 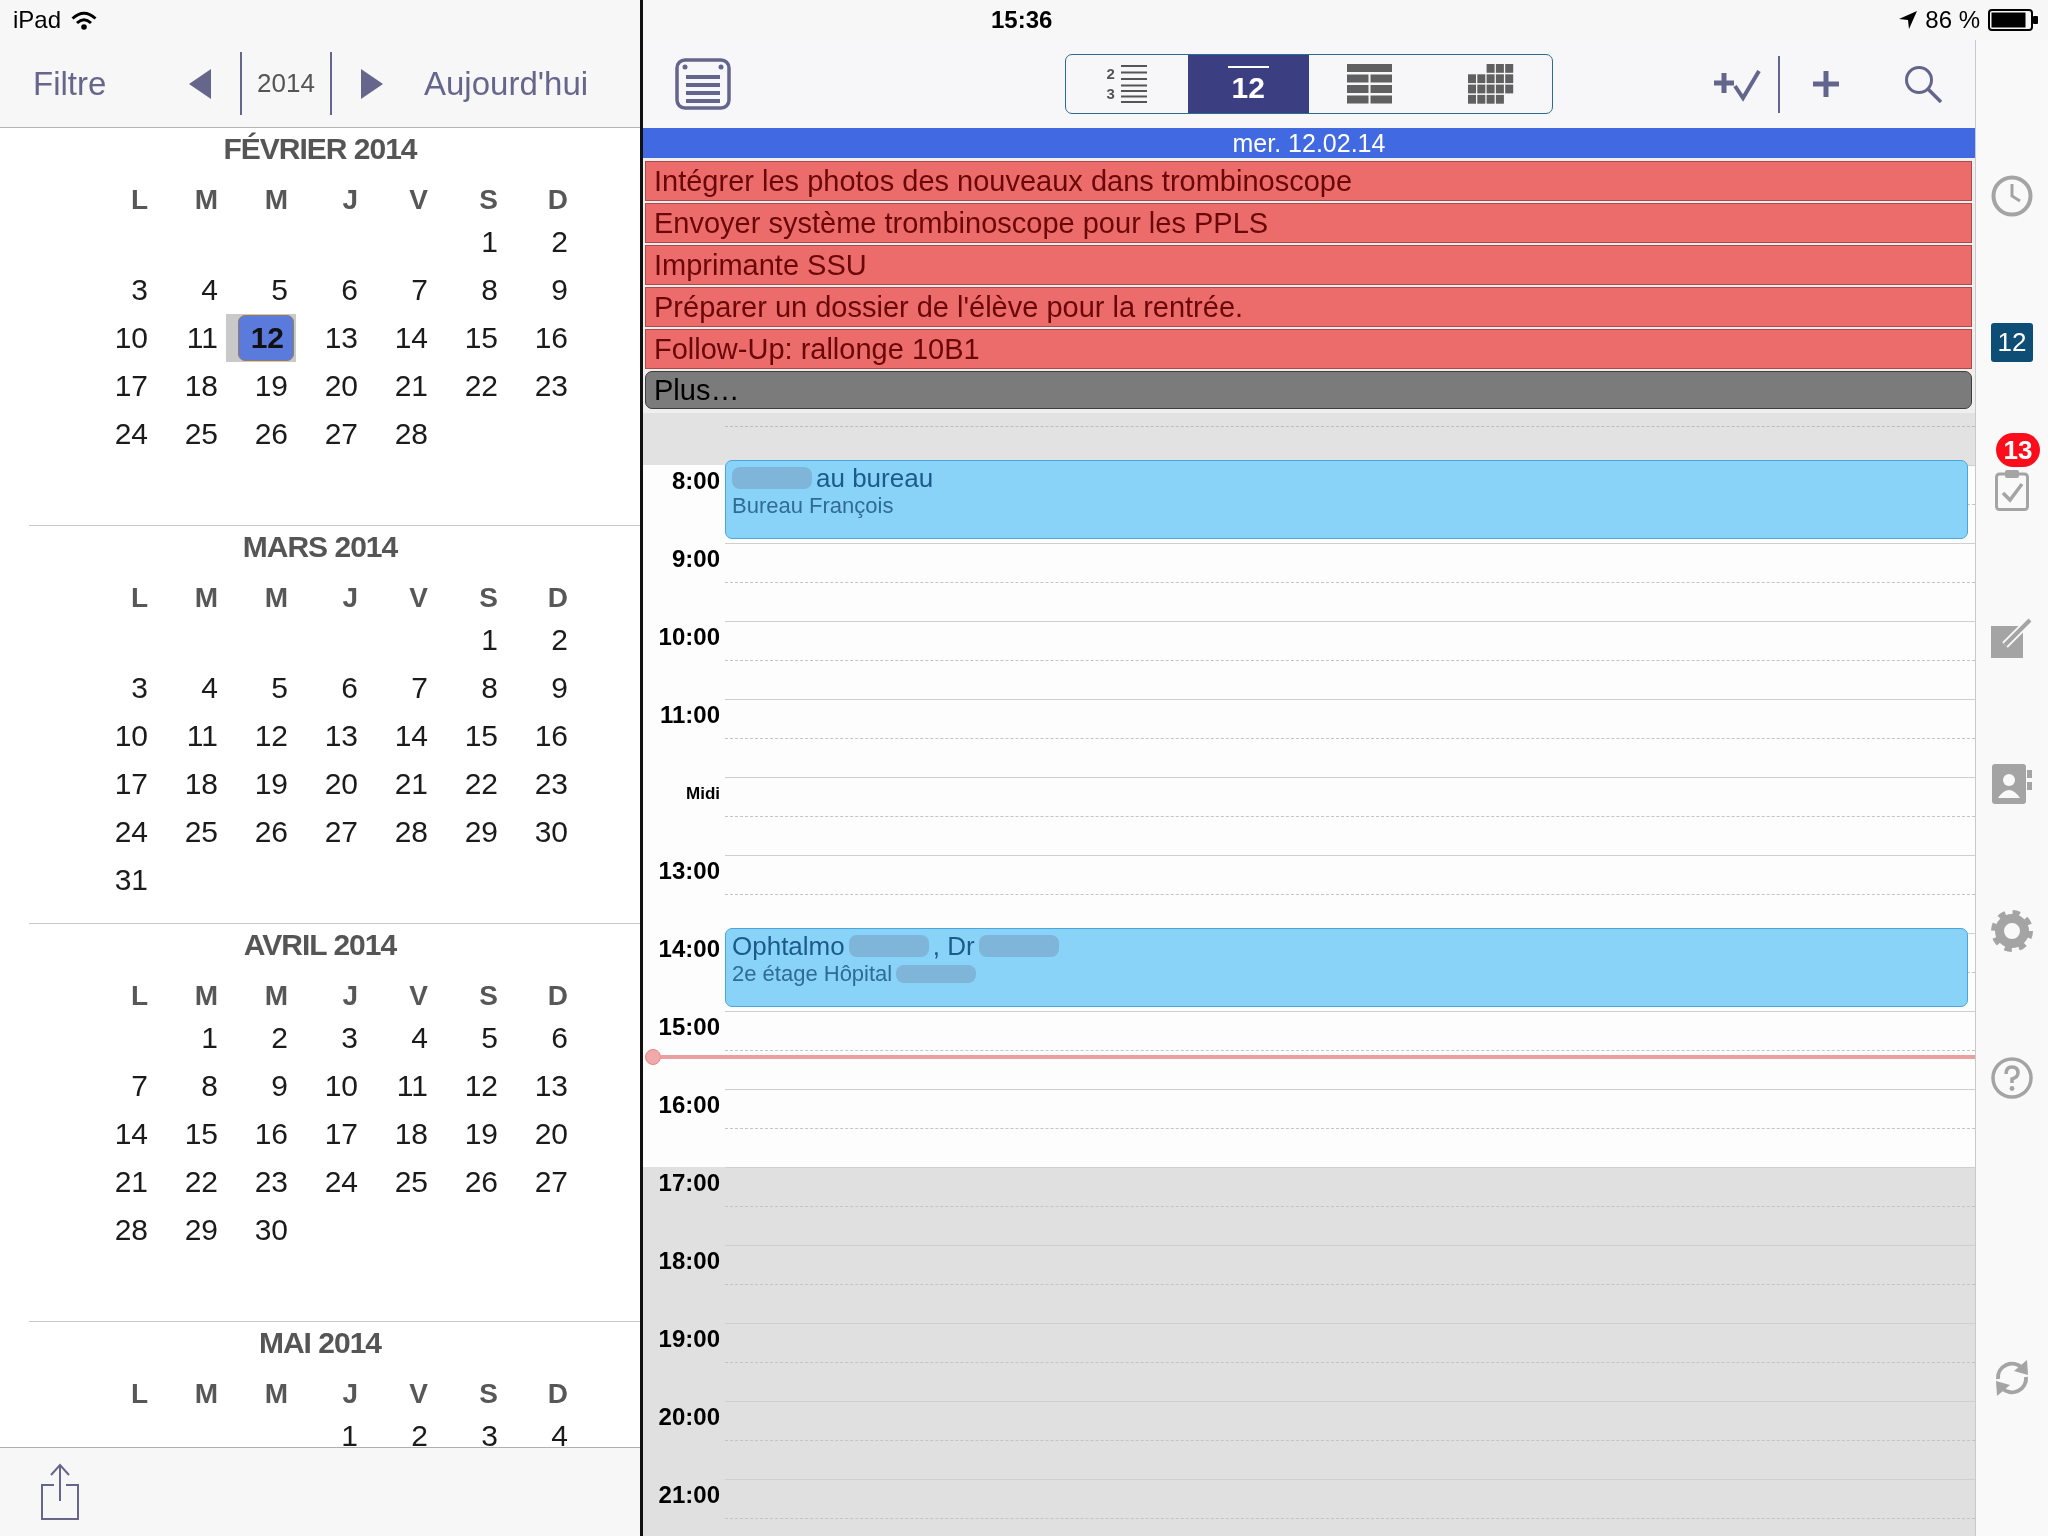 I want to click on view-tab: 12, so click(x=1248, y=84).